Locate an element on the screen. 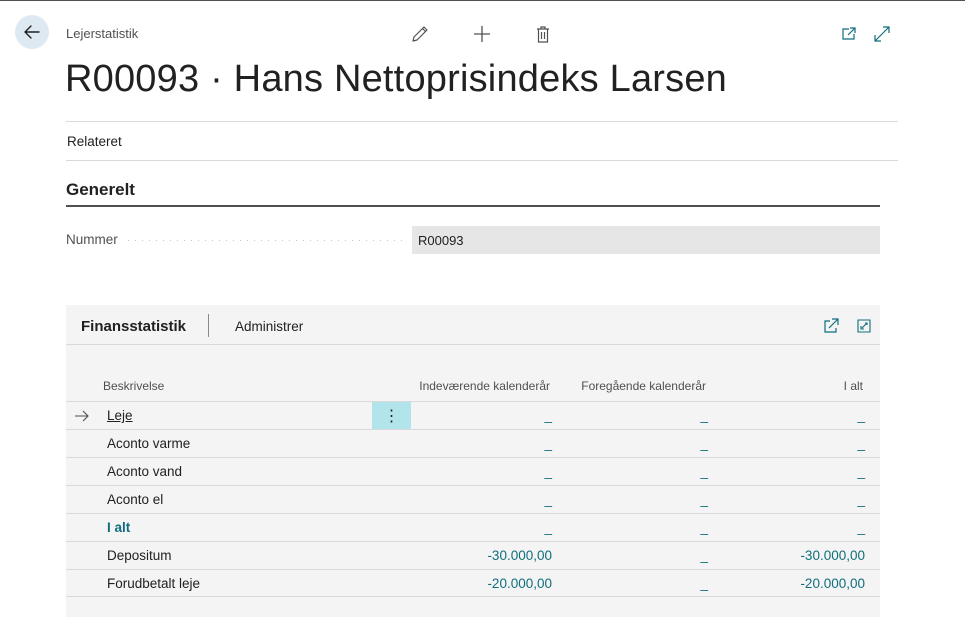  expand-button is located at coordinates (882, 34).